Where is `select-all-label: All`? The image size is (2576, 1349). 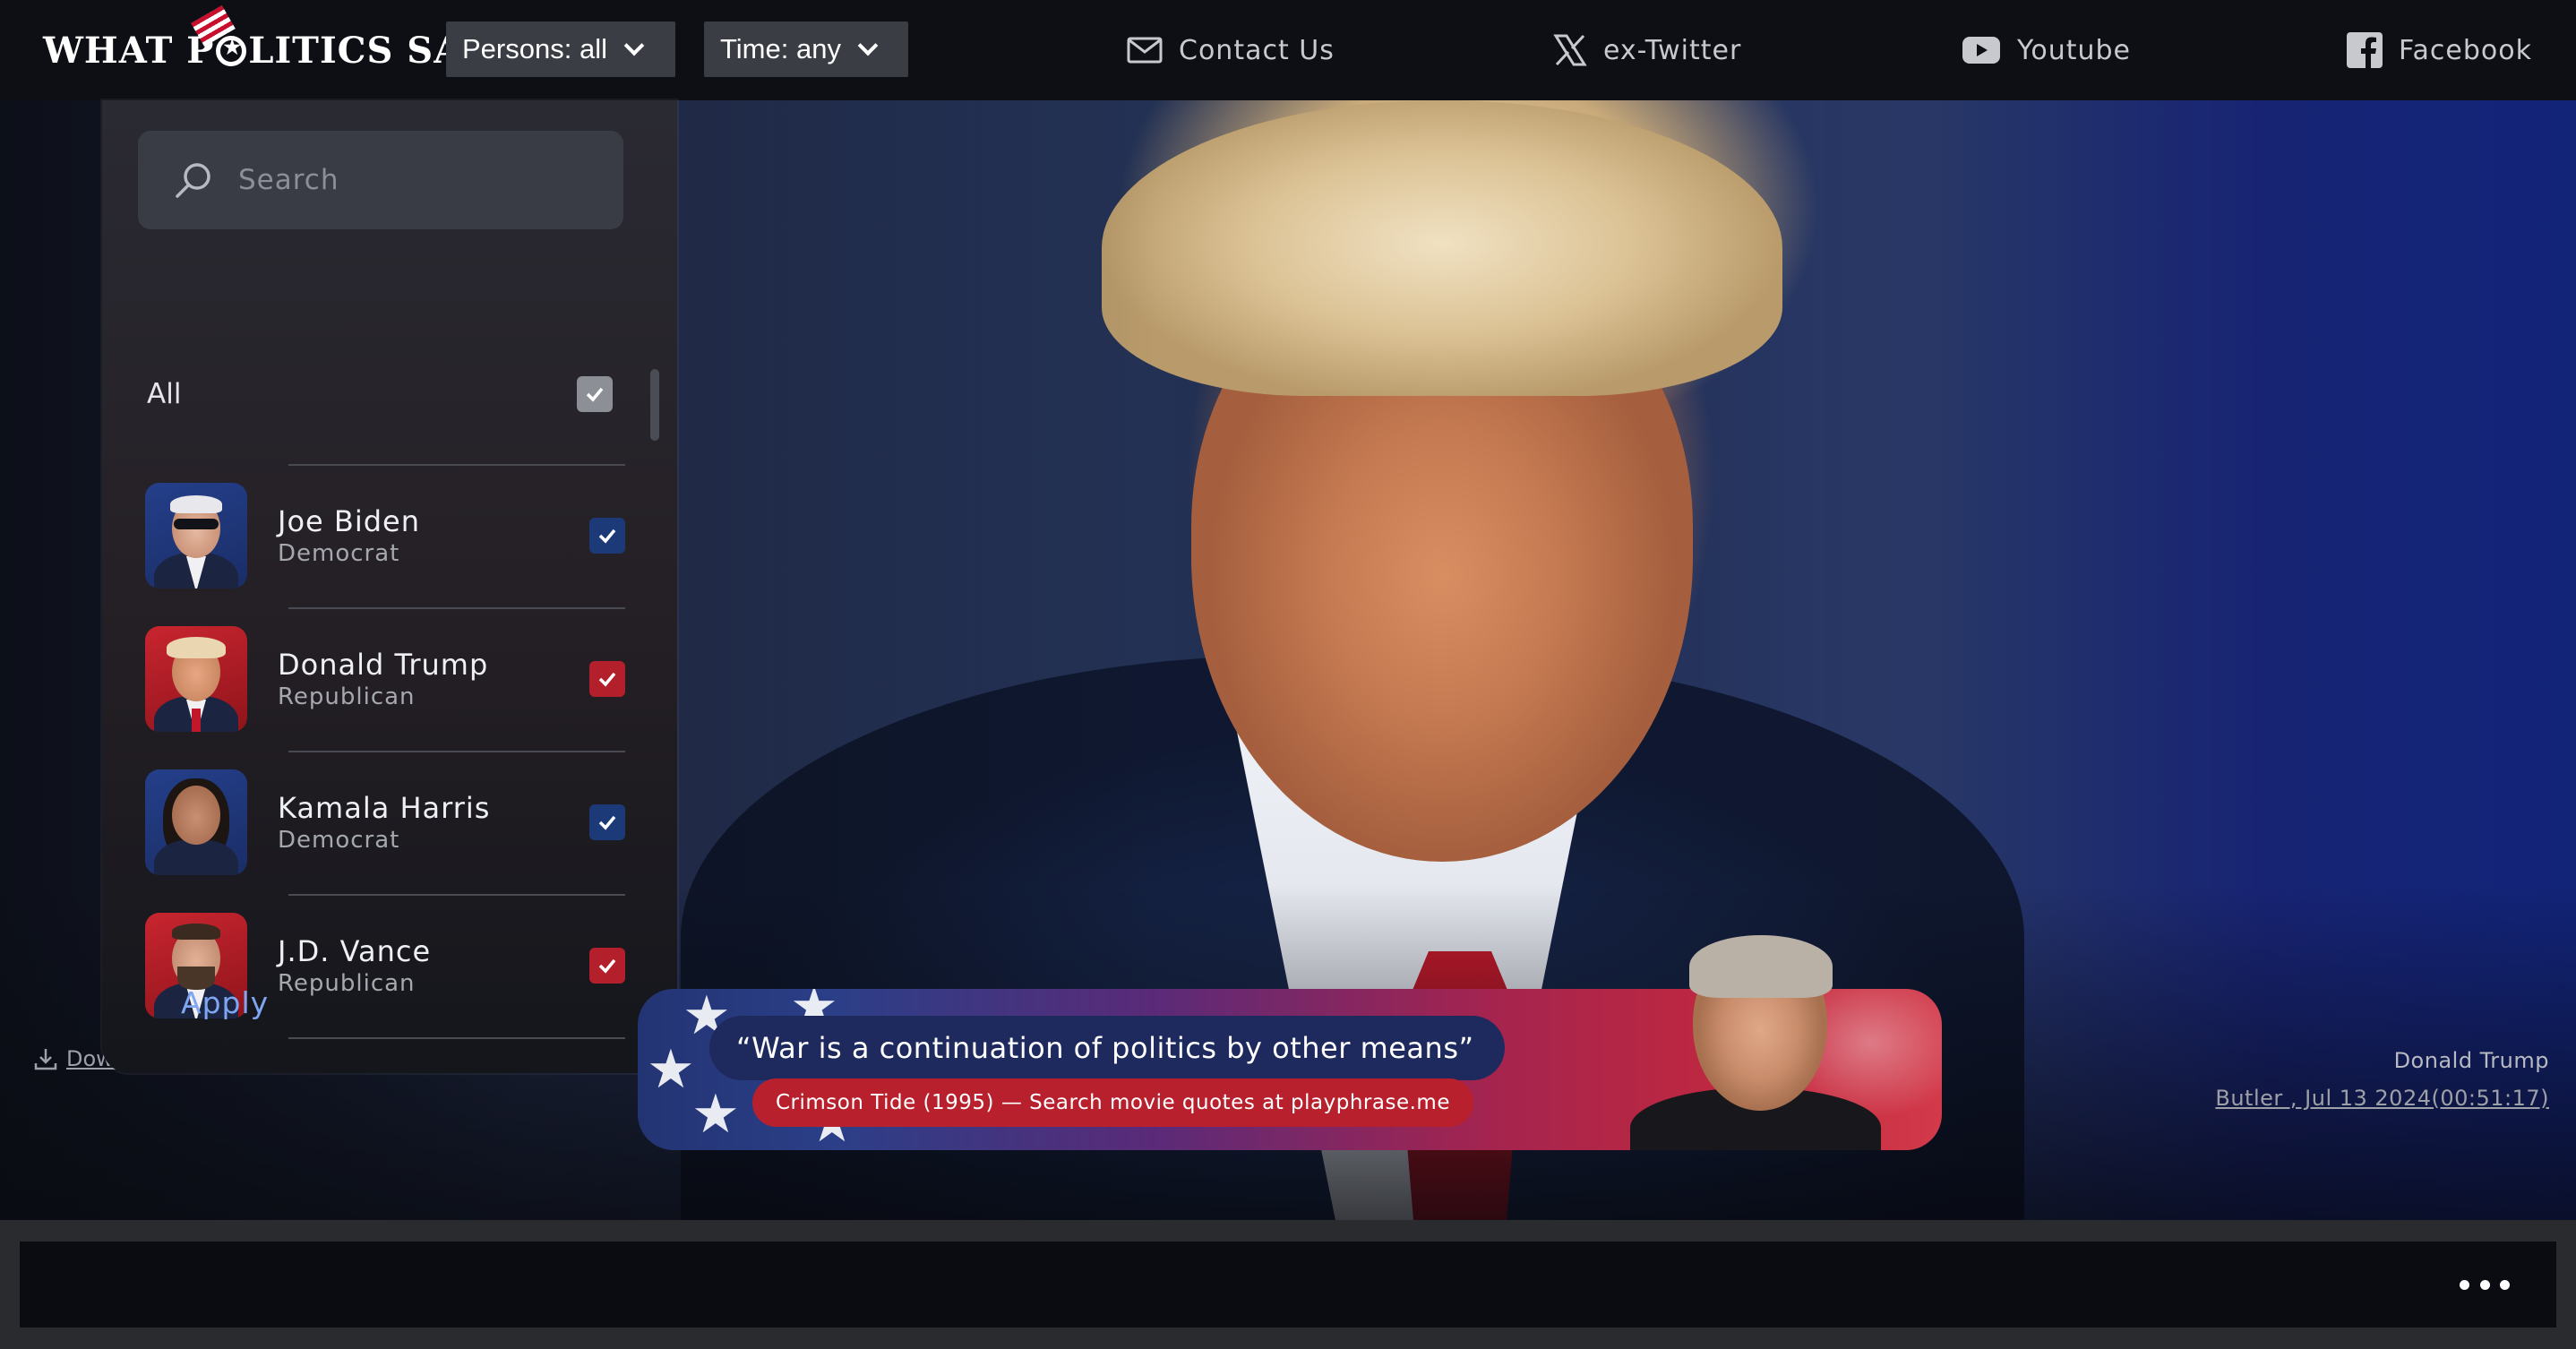
select-all-label: All is located at coordinates (164, 394).